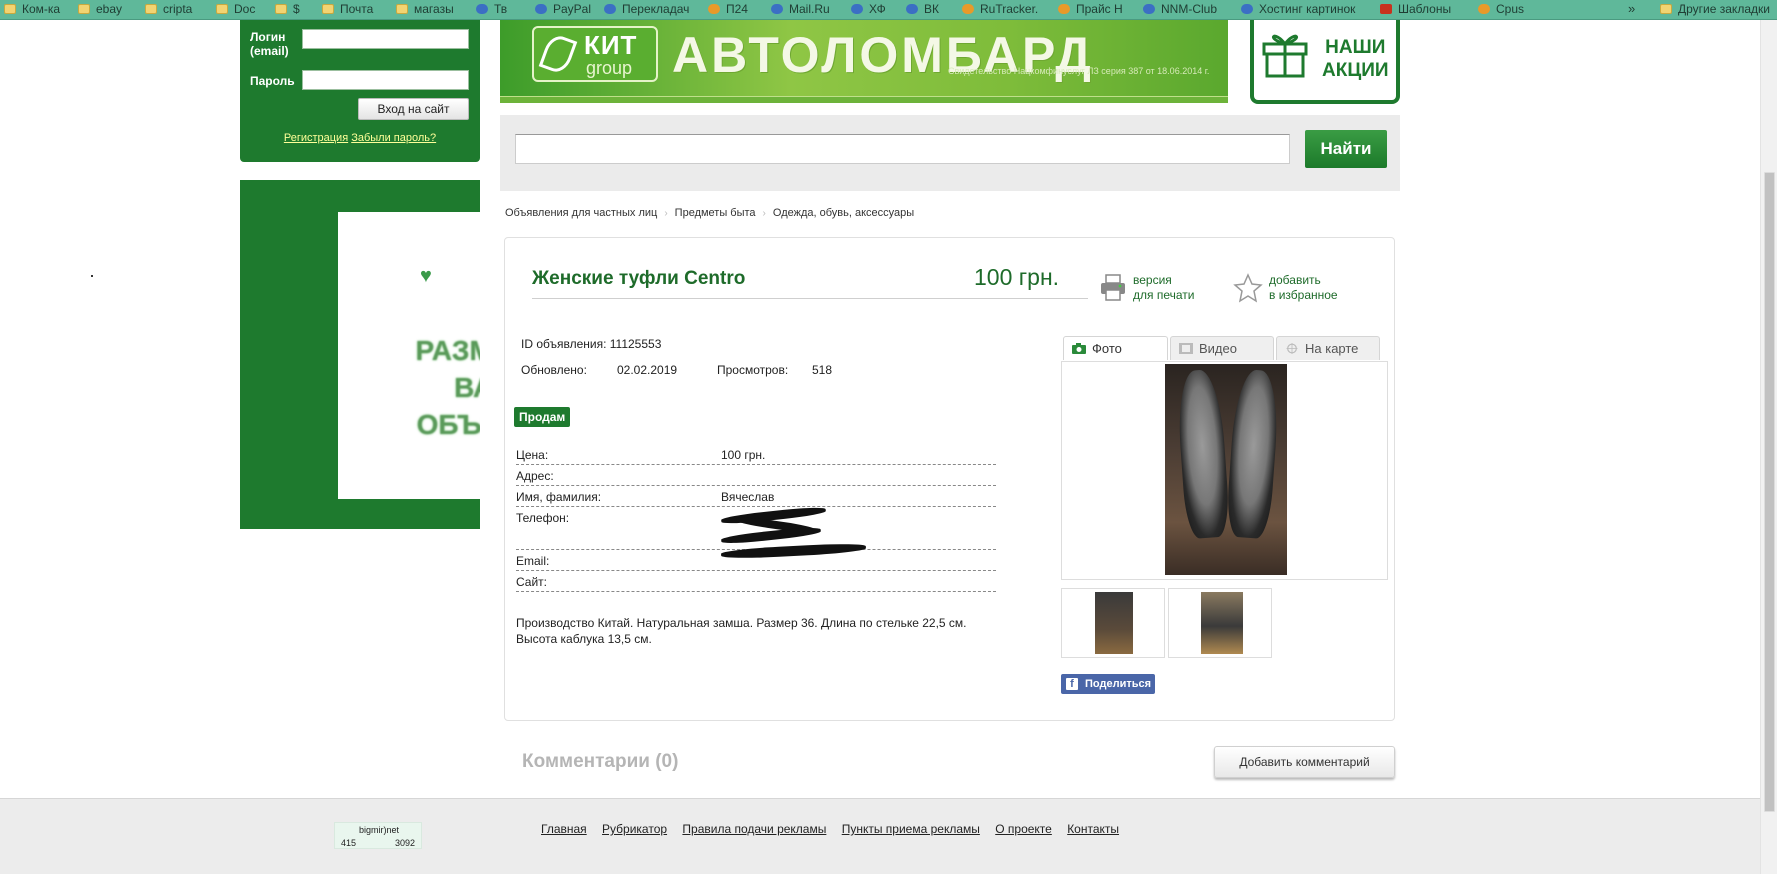  I want to click on detail-row-phone: Телефон:, so click(756, 527).